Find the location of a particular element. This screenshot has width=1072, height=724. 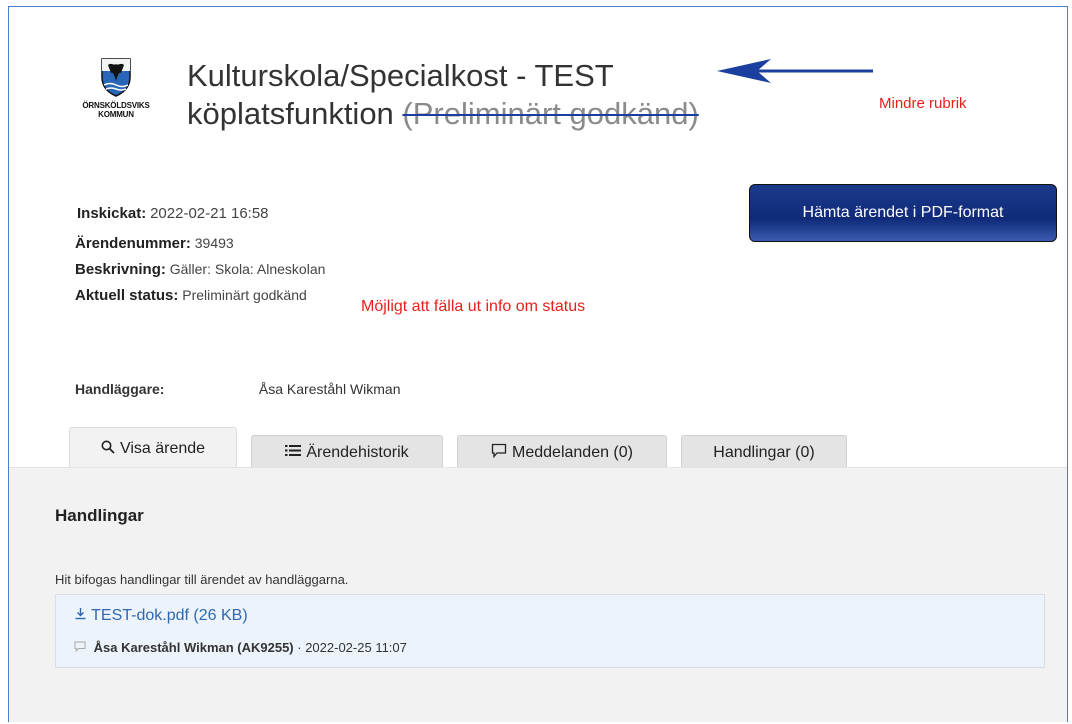

title-line-2: köplatsfunktion is located at coordinates (295, 113).